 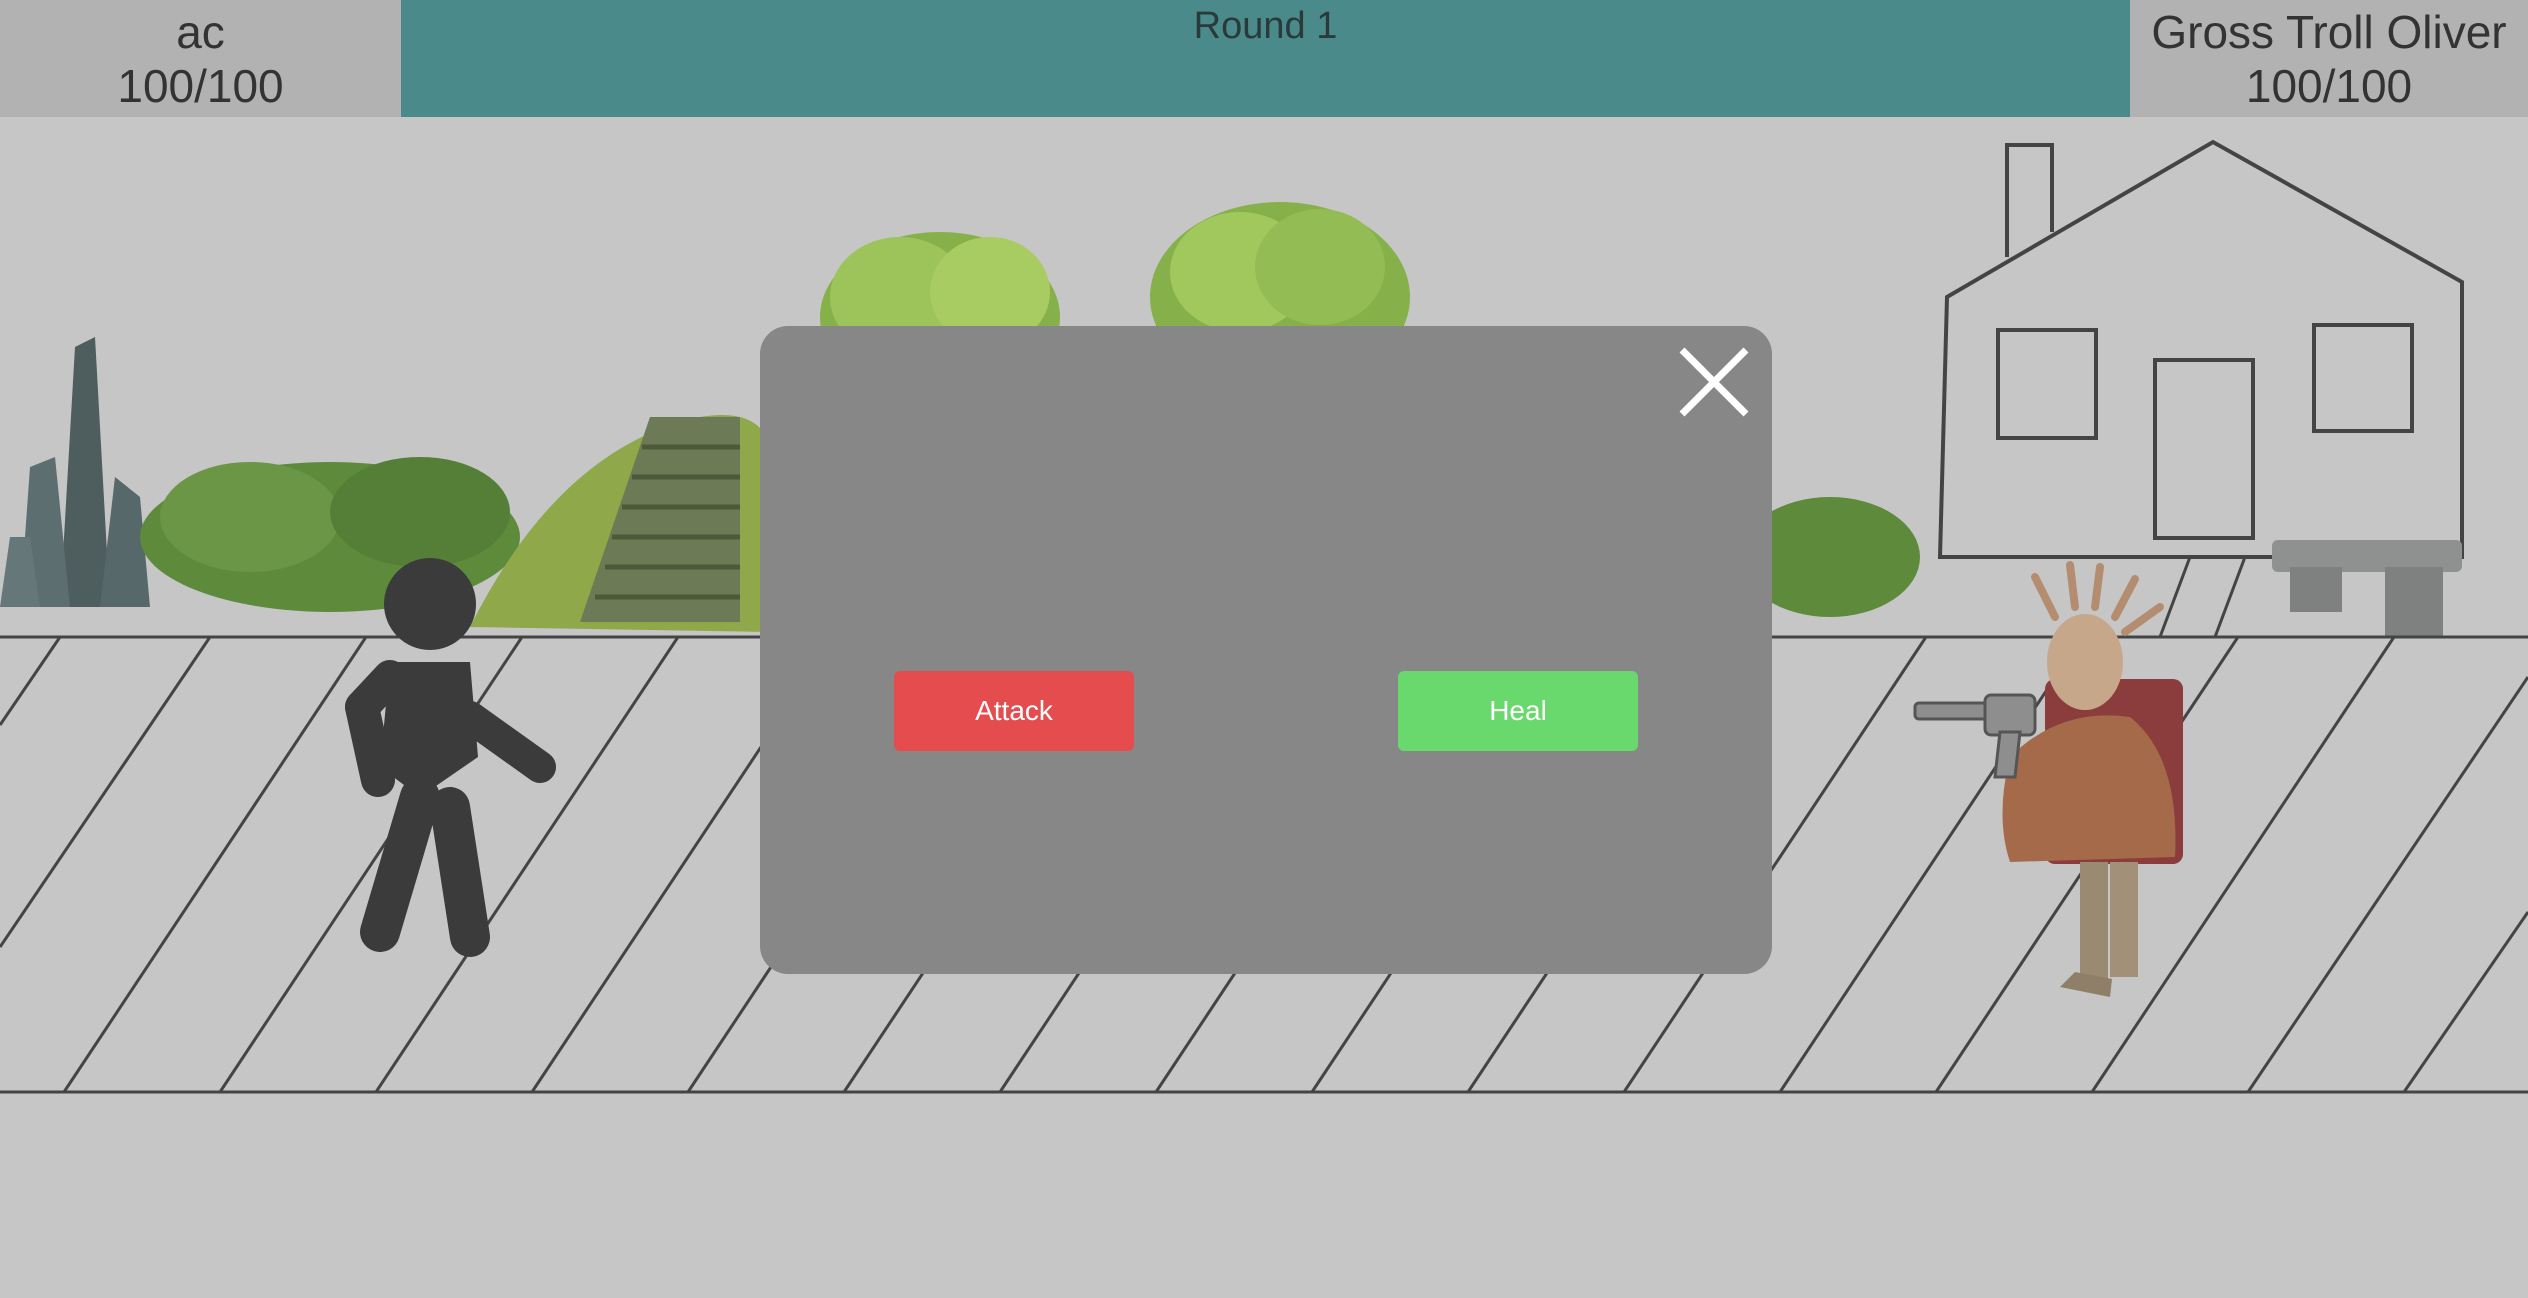 I want to click on player-status-panel: ac 100/100, so click(x=200, y=58).